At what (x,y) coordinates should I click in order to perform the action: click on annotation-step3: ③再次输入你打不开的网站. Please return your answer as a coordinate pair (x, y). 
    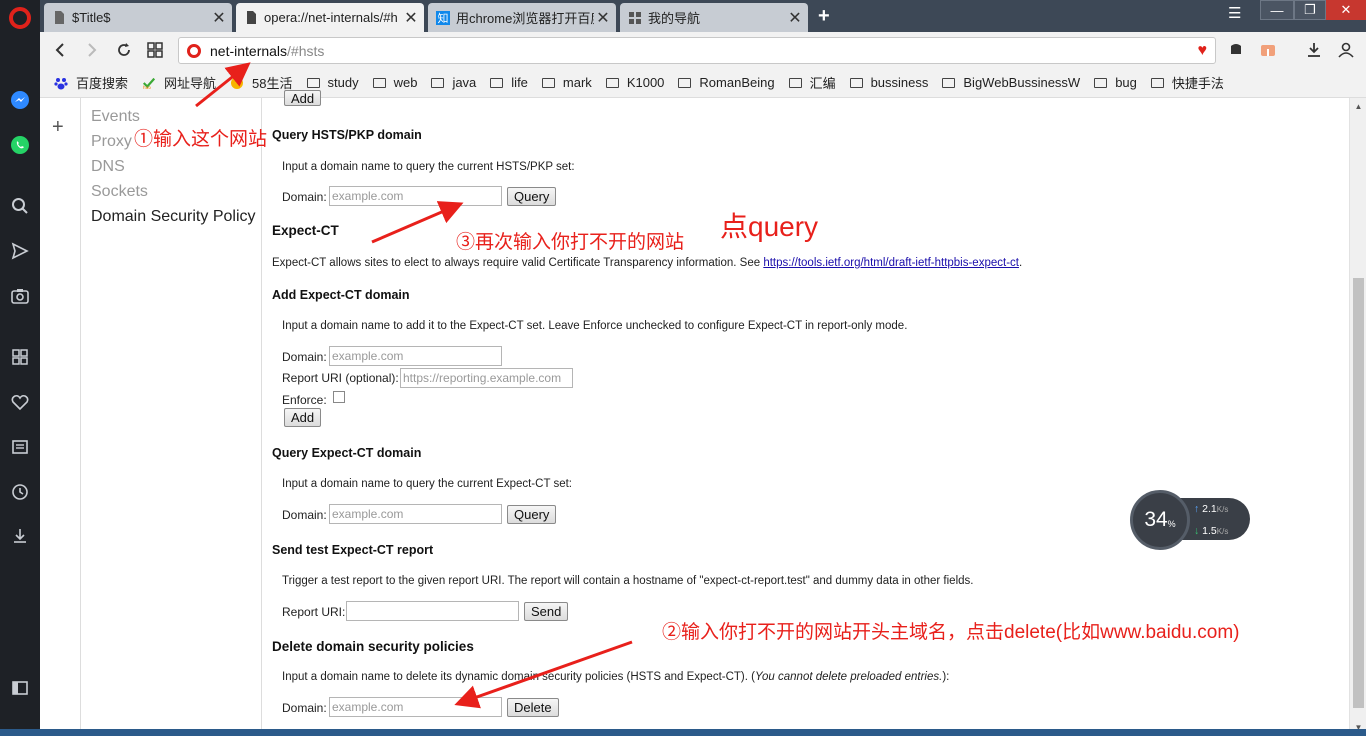
    Looking at the image, I should click on (570, 242).